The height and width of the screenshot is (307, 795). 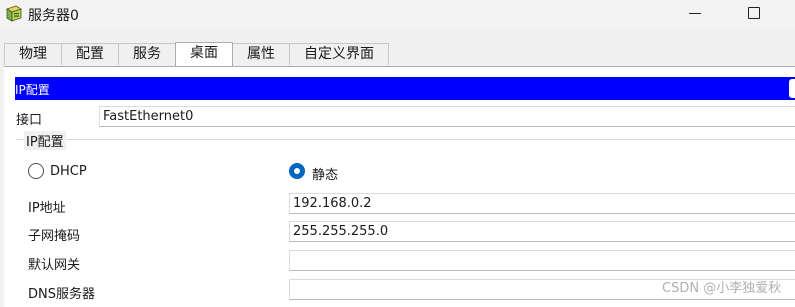 I want to click on close-panel-button, so click(x=792, y=88).